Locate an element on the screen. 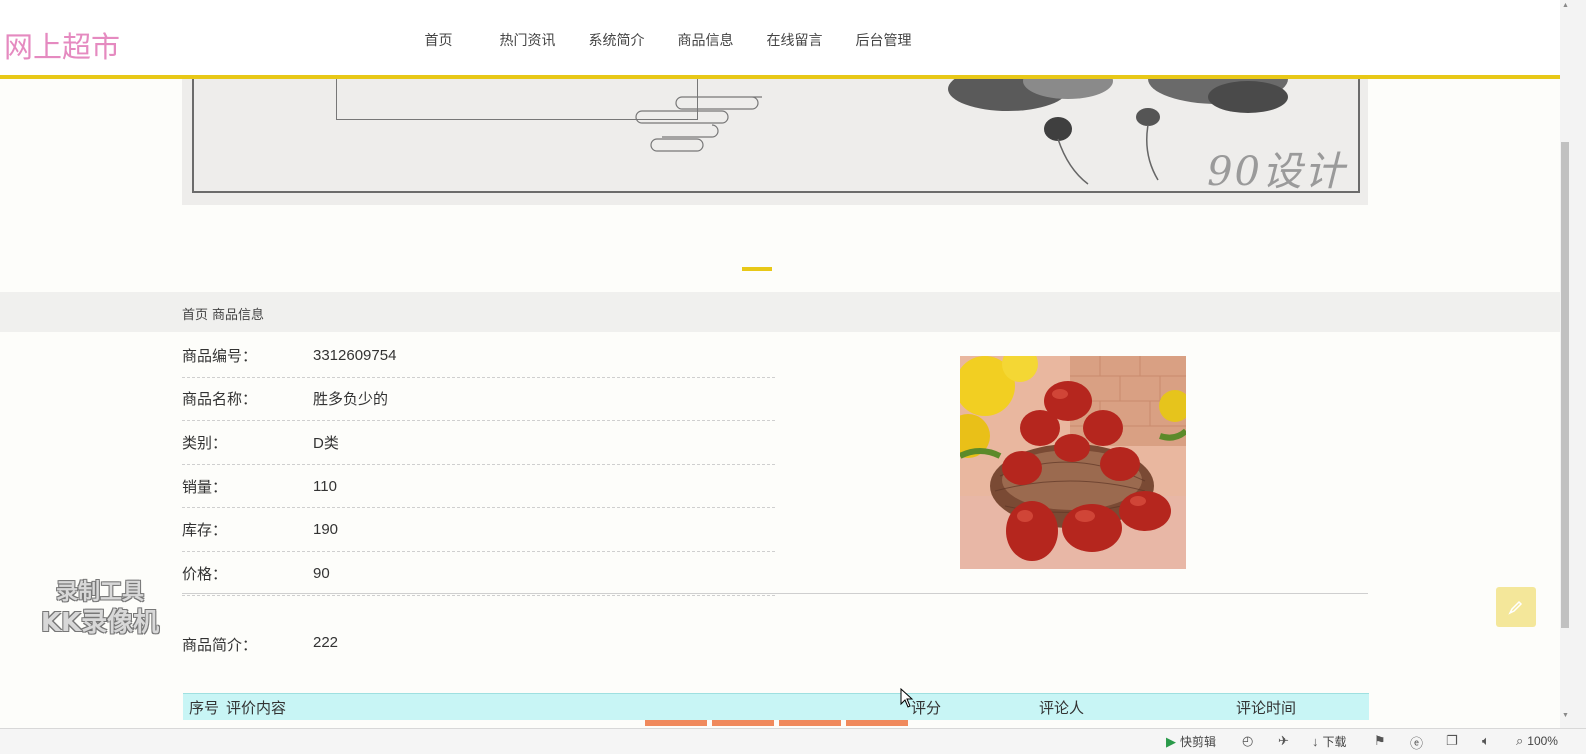 The image size is (1586, 754). nav-home: 首页 is located at coordinates (438, 40).